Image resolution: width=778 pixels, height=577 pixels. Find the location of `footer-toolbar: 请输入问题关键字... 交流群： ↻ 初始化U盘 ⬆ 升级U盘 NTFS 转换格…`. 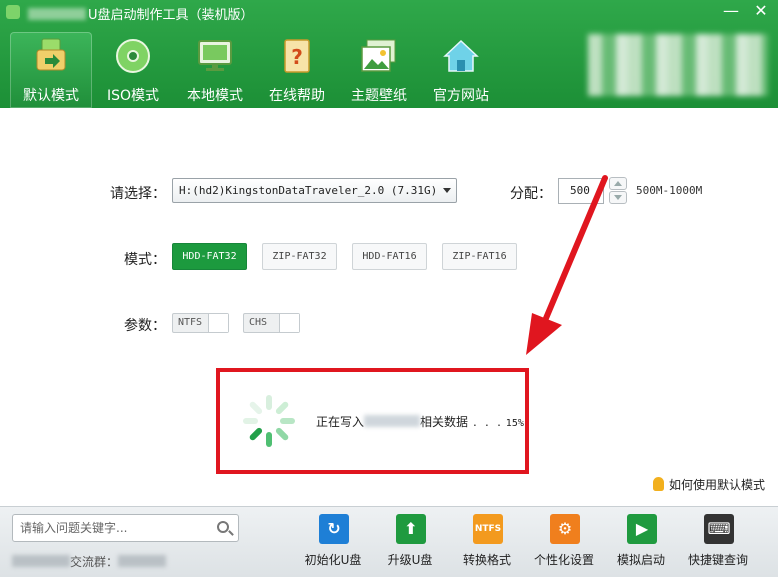

footer-toolbar: 请输入问题关键字... 交流群： ↻ 初始化U盘 ⬆ 升级U盘 NTFS 转换格… is located at coordinates (389, 541).